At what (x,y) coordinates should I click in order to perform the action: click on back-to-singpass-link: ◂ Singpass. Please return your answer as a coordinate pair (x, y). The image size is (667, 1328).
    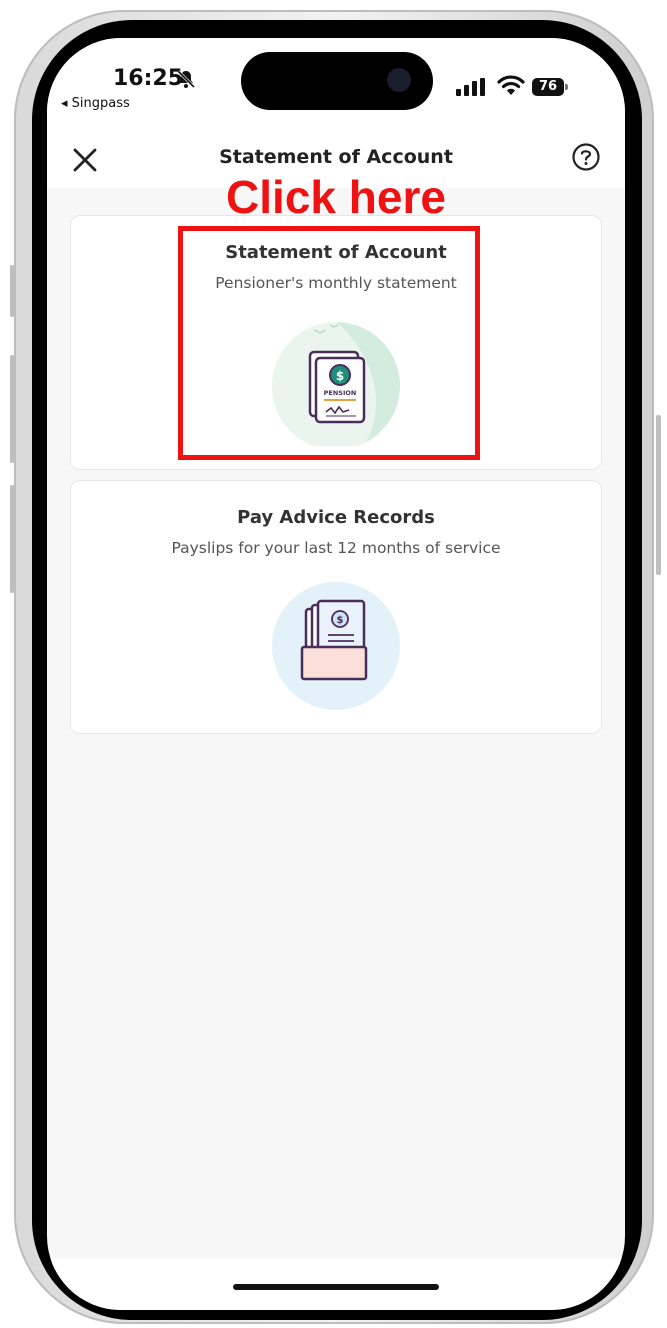
    Looking at the image, I should click on (95, 103).